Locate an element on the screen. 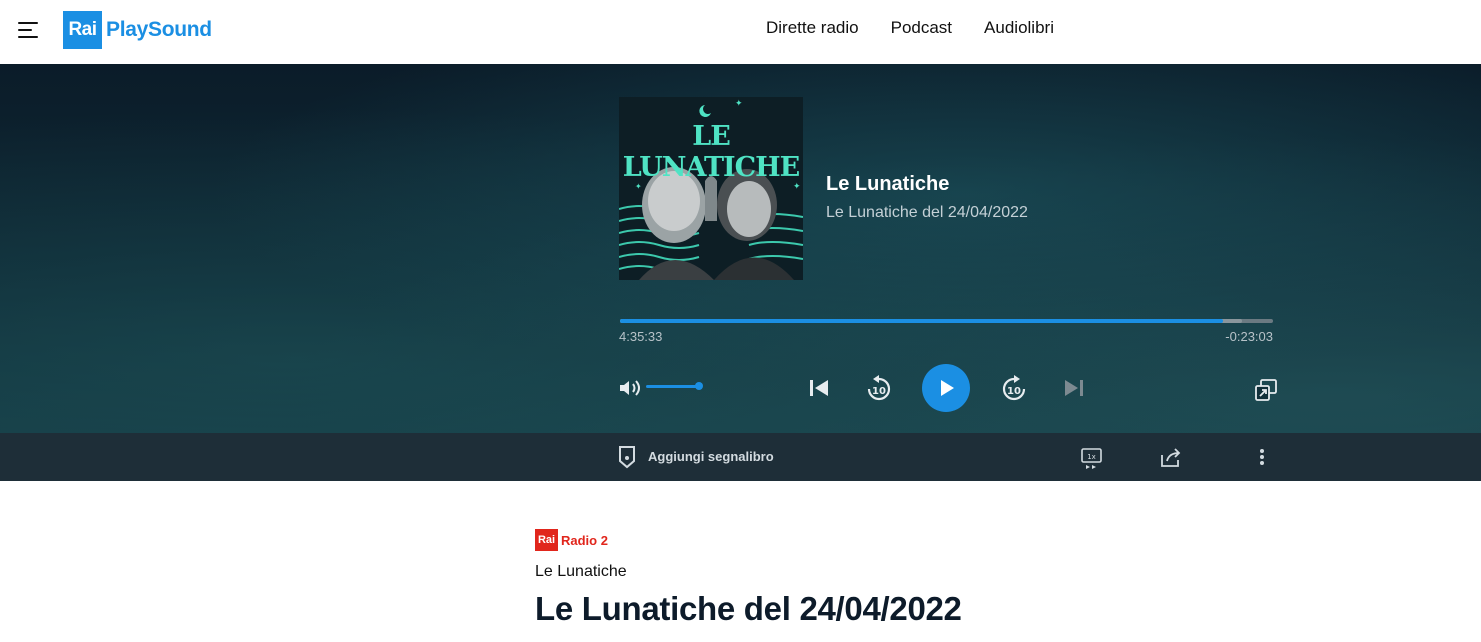 Image resolution: width=1481 pixels, height=642 pixels. forward-seconds-label: 10 is located at coordinates (1014, 391).